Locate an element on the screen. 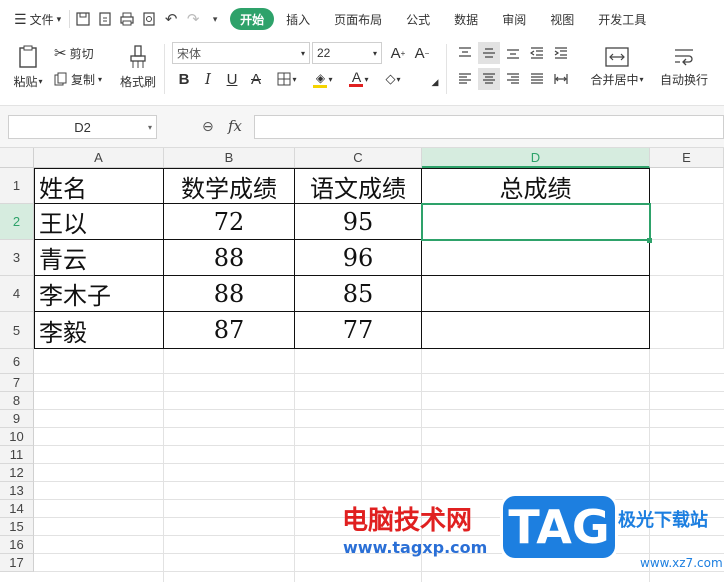  cell-b4: 88 is located at coordinates (229, 294).